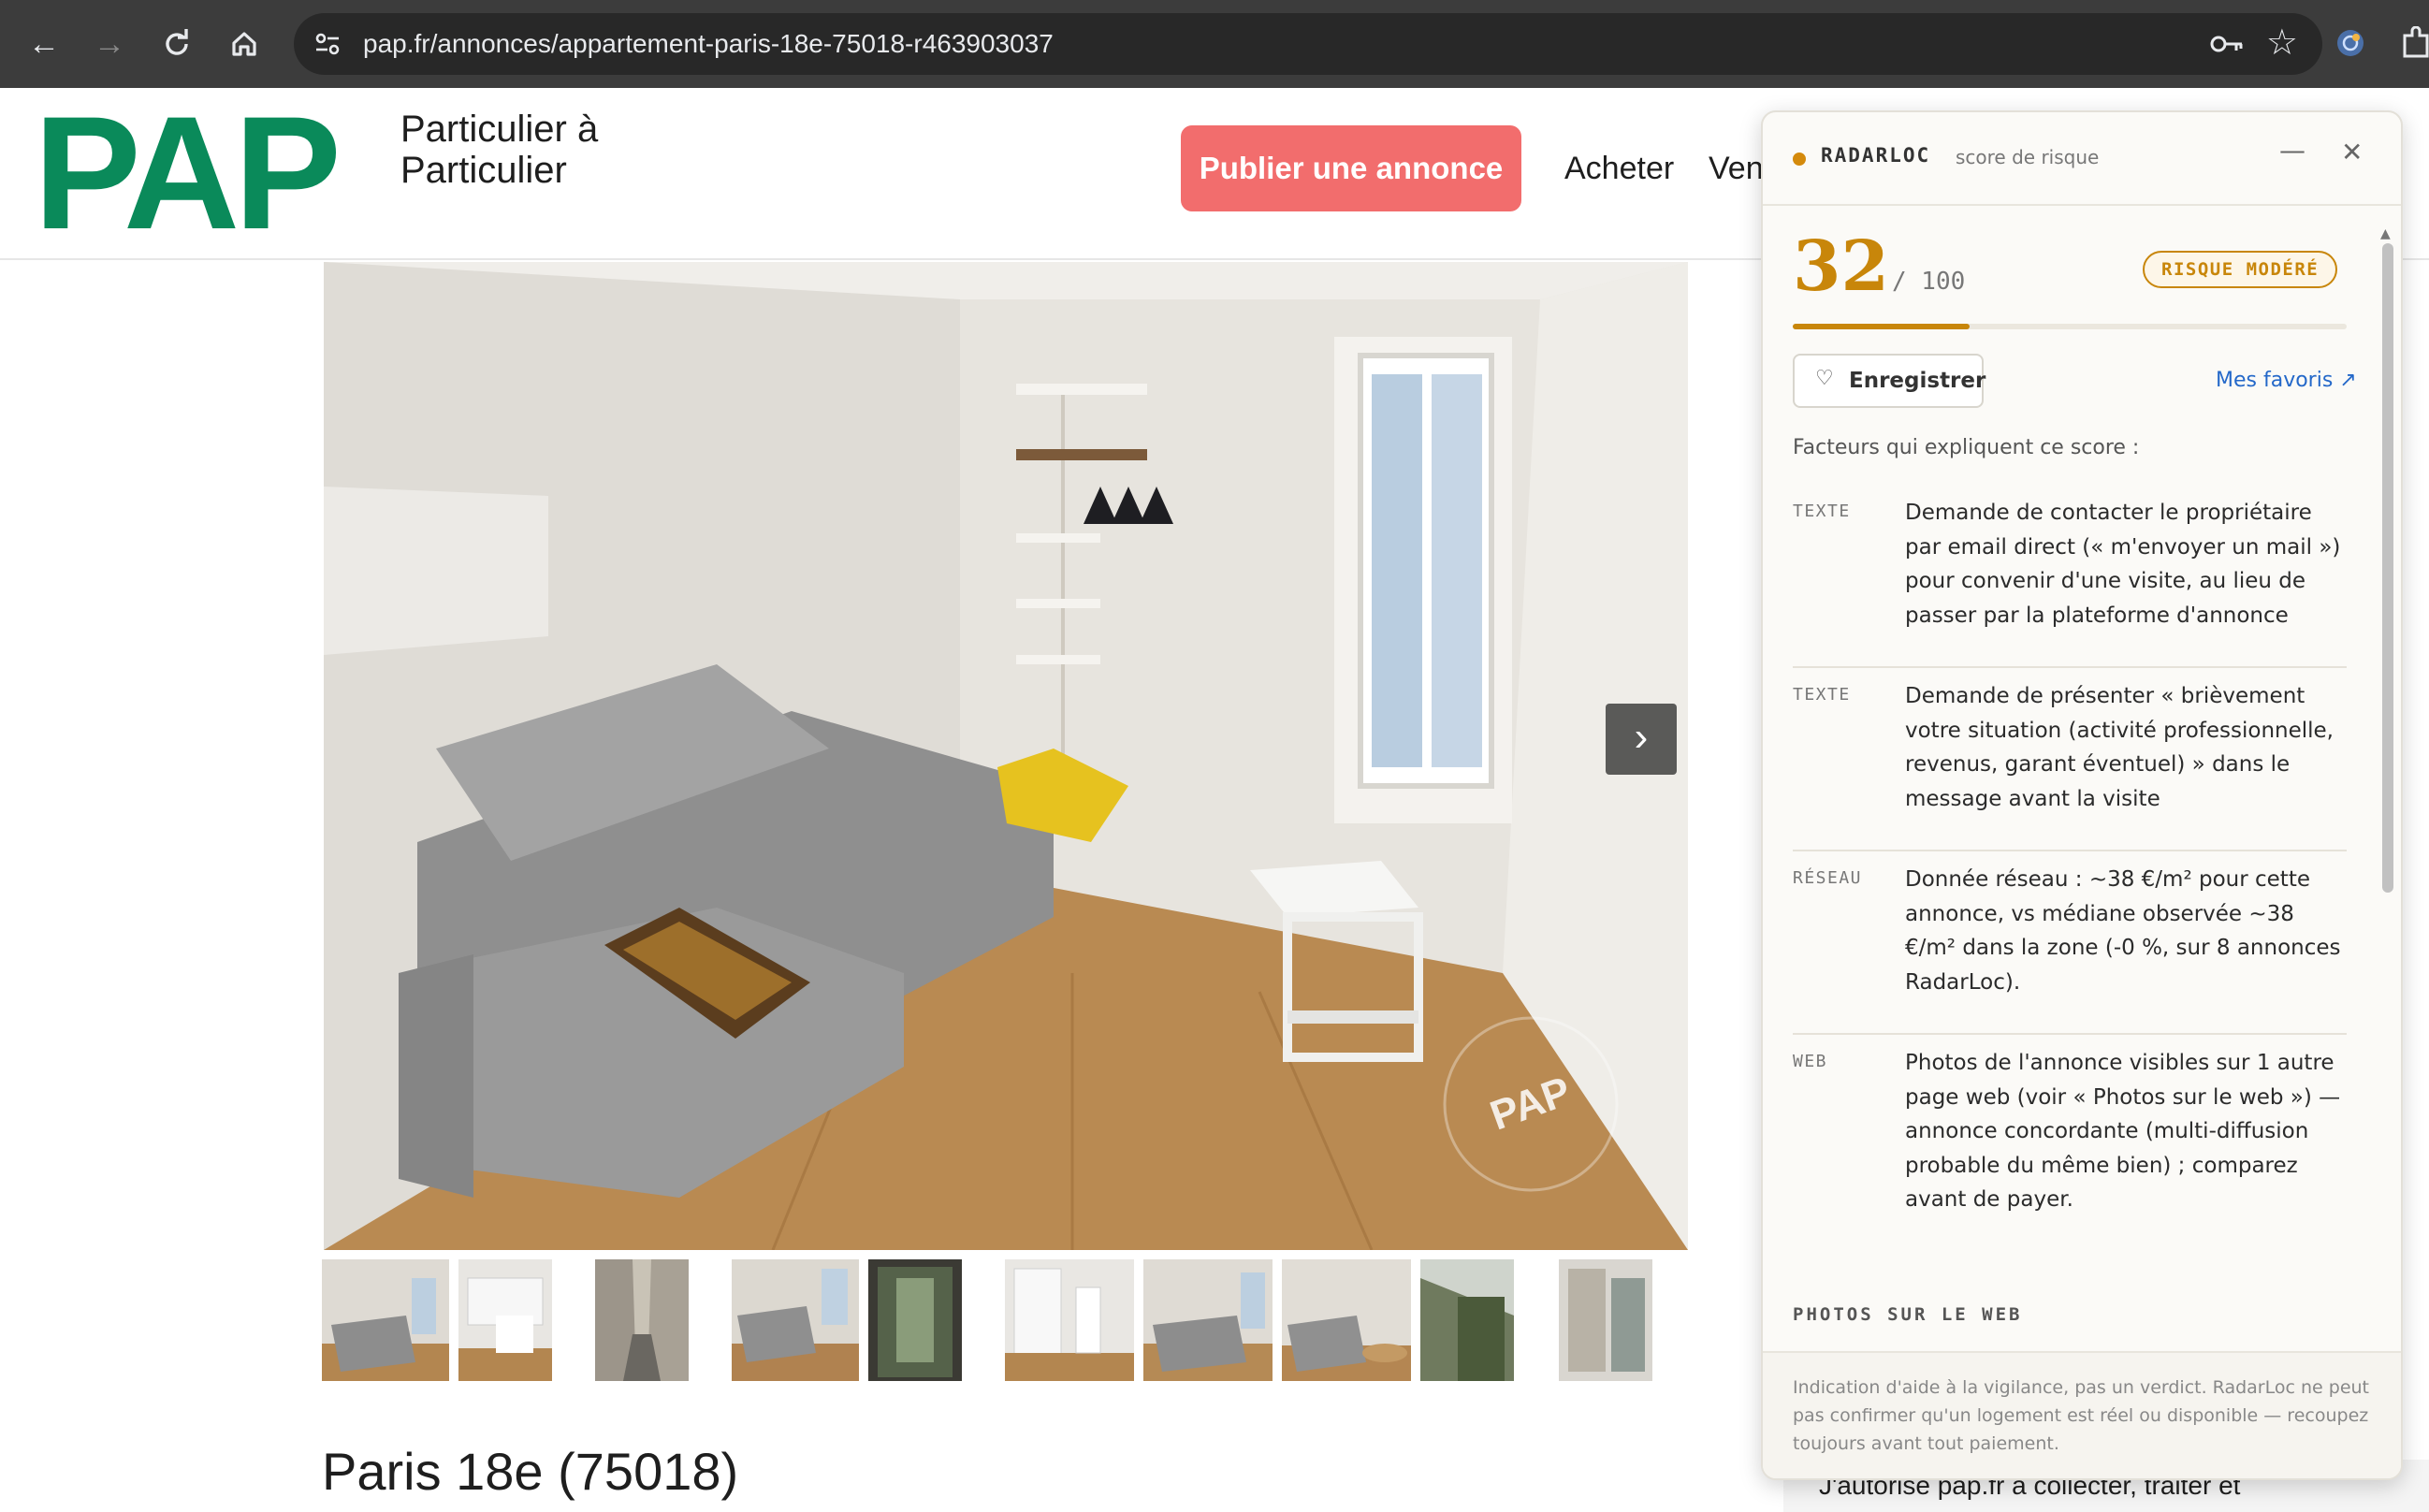 The image size is (2429, 1512). I want to click on tagline: Particulier à Particulier, so click(499, 150).